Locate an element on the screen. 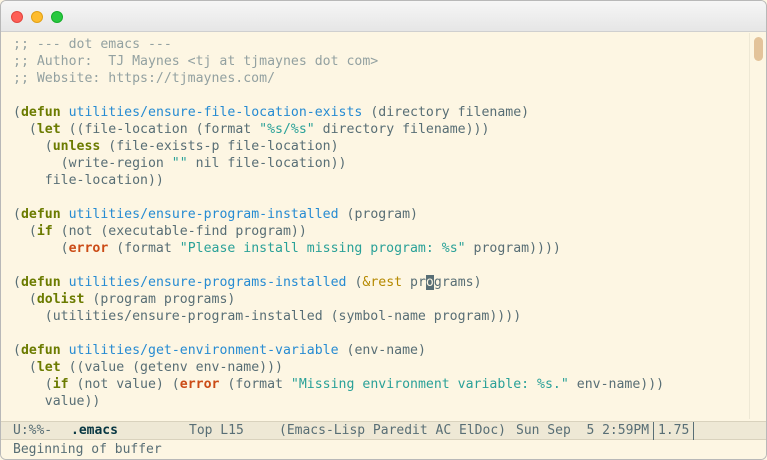 The image size is (767, 460). echo-area: Beginning of buffer is located at coordinates (383, 450).